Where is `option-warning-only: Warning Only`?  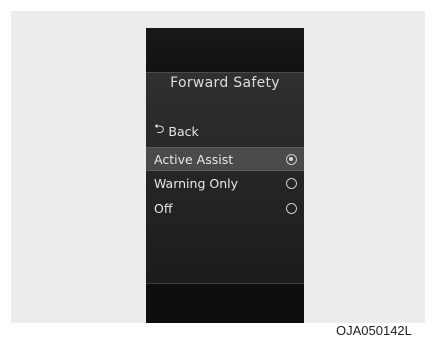 option-warning-only: Warning Only is located at coordinates (225, 183).